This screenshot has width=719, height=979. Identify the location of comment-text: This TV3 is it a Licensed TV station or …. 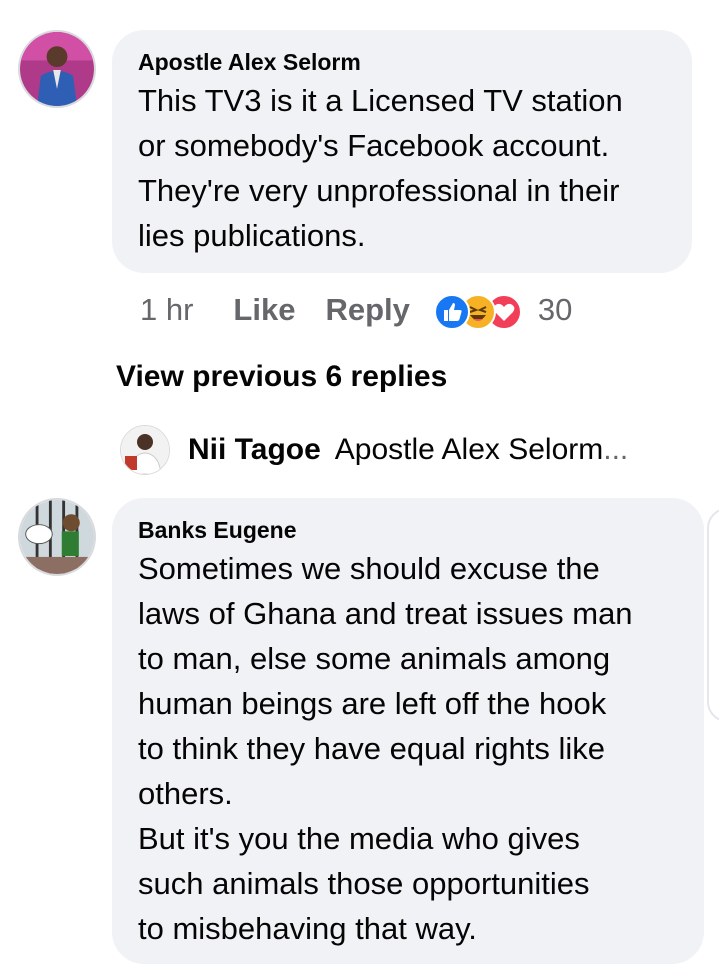
(380, 168).